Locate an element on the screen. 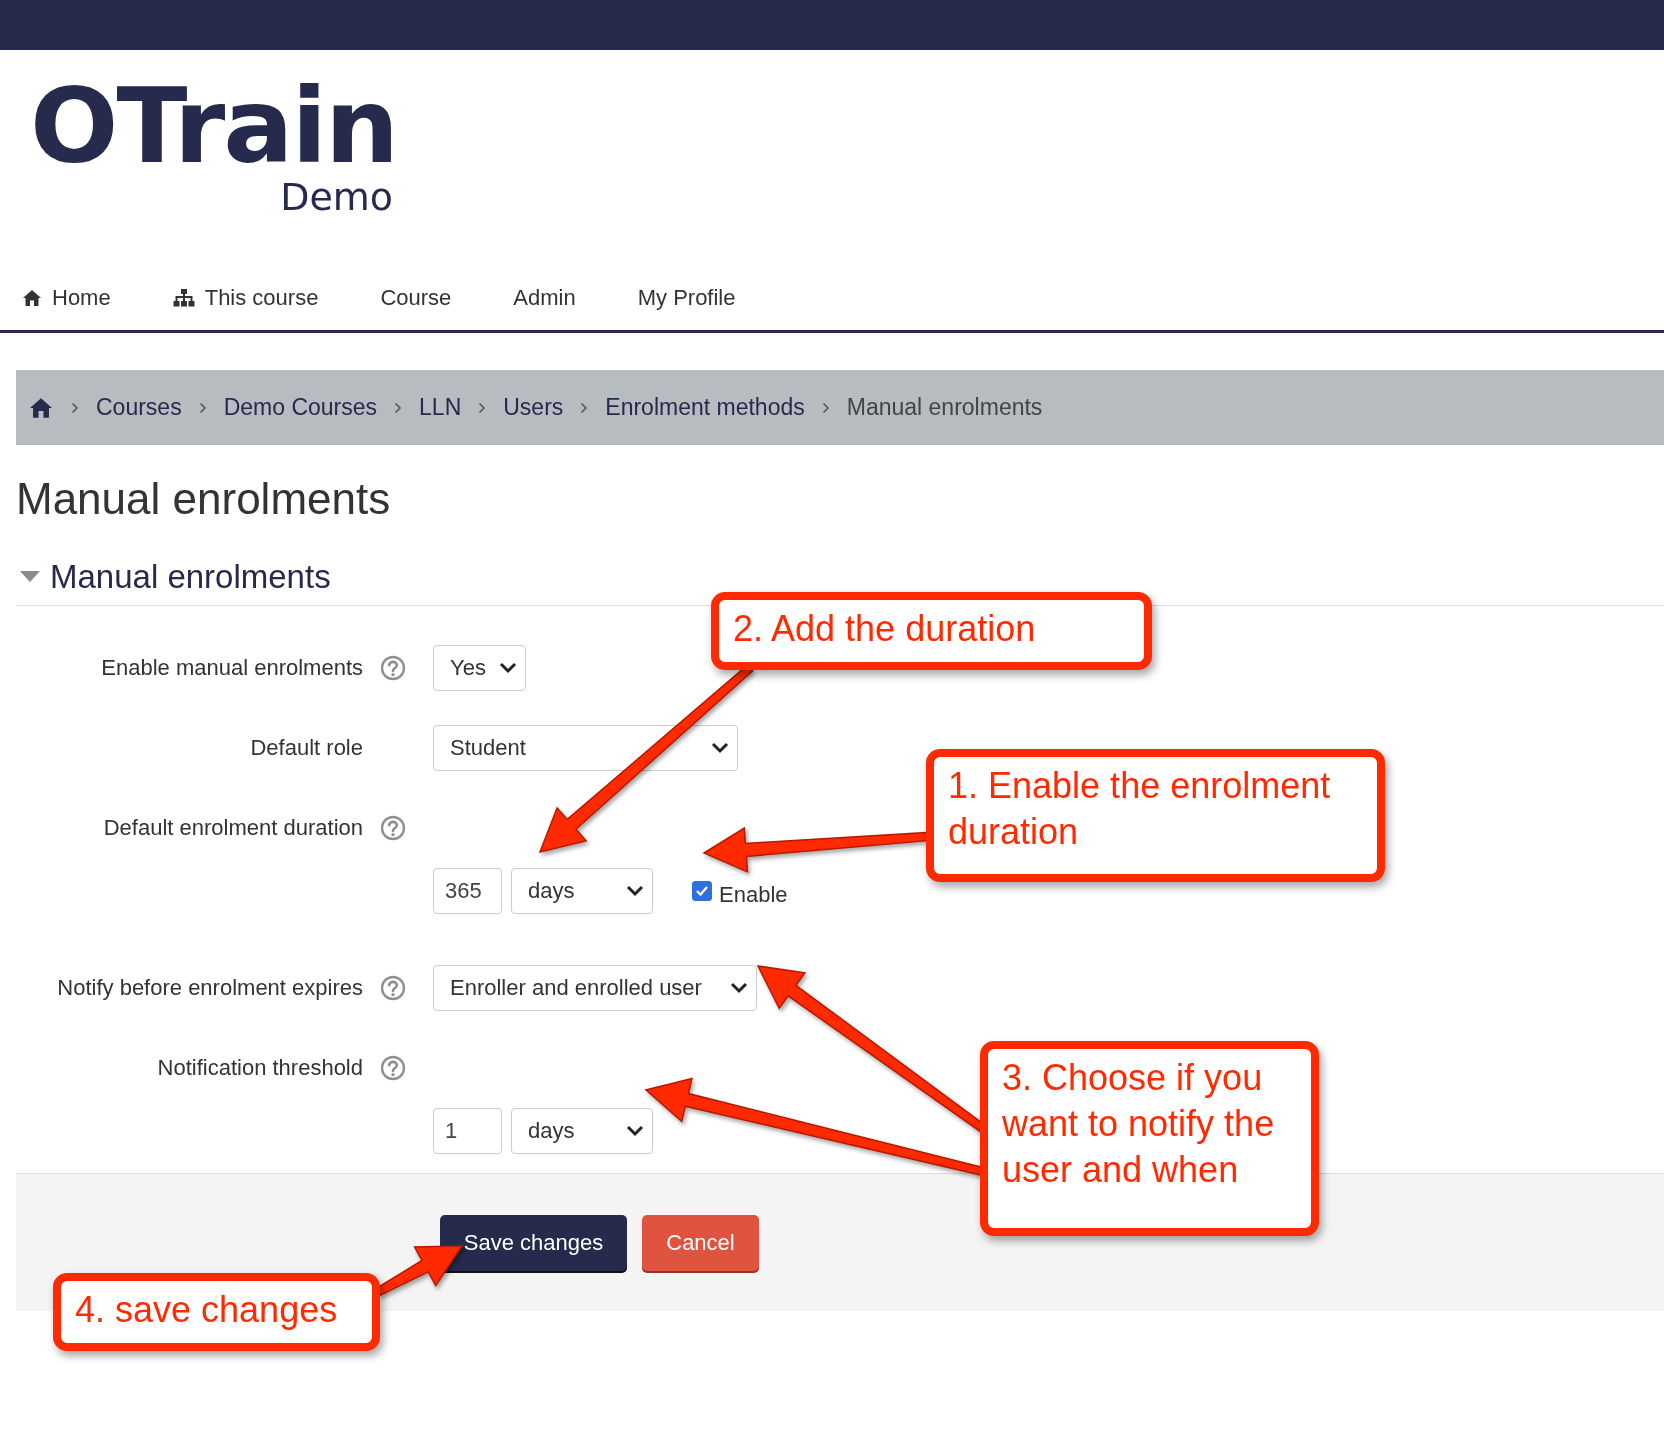 This screenshot has width=1664, height=1454. breadcrumb-link: Users is located at coordinates (533, 407).